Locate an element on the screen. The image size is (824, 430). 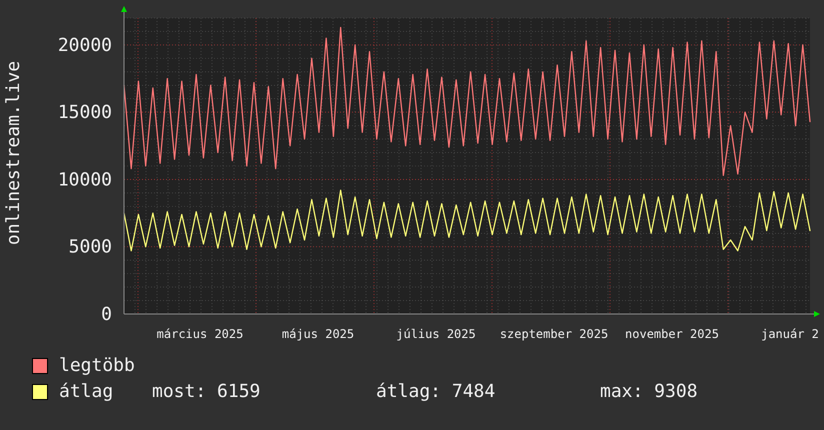
y-tick-label: 0 is located at coordinates (106, 314).